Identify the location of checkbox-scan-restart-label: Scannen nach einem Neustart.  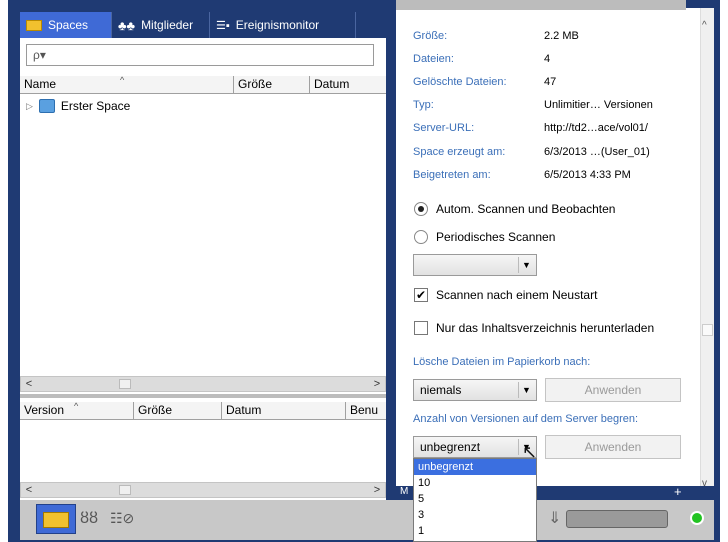
(517, 295).